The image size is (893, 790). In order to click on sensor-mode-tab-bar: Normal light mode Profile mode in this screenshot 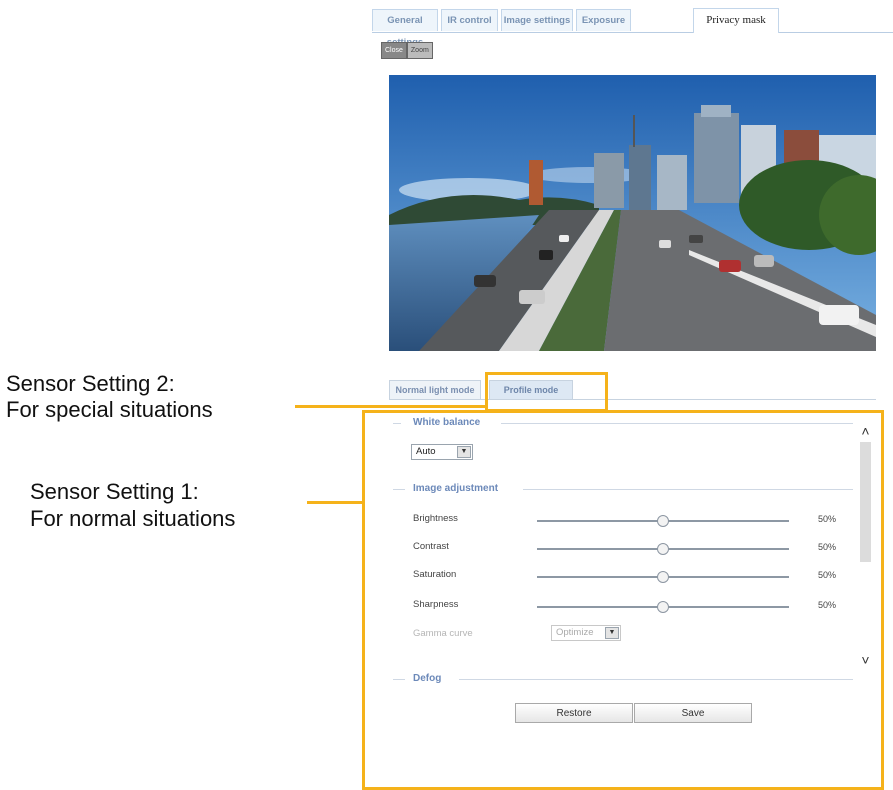, I will do `click(632, 390)`.